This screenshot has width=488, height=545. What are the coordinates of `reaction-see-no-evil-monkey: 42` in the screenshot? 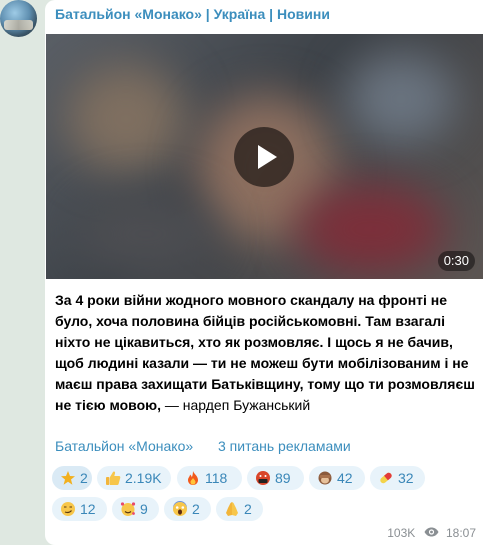 It's located at (337, 478).